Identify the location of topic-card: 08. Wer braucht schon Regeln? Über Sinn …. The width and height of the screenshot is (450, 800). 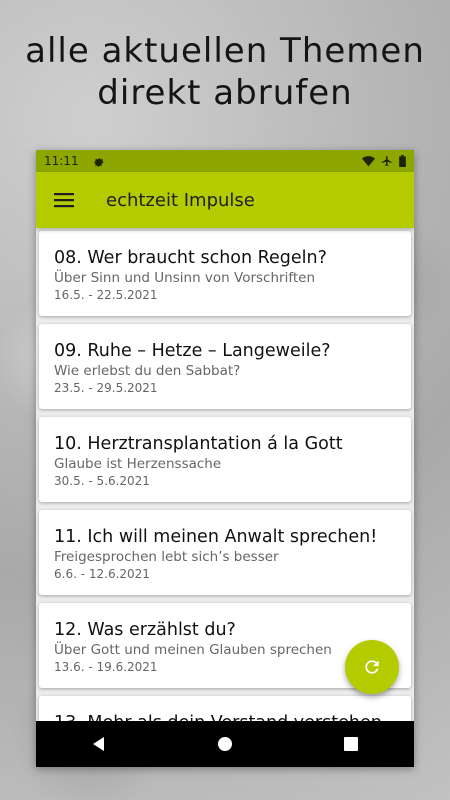
(225, 273).